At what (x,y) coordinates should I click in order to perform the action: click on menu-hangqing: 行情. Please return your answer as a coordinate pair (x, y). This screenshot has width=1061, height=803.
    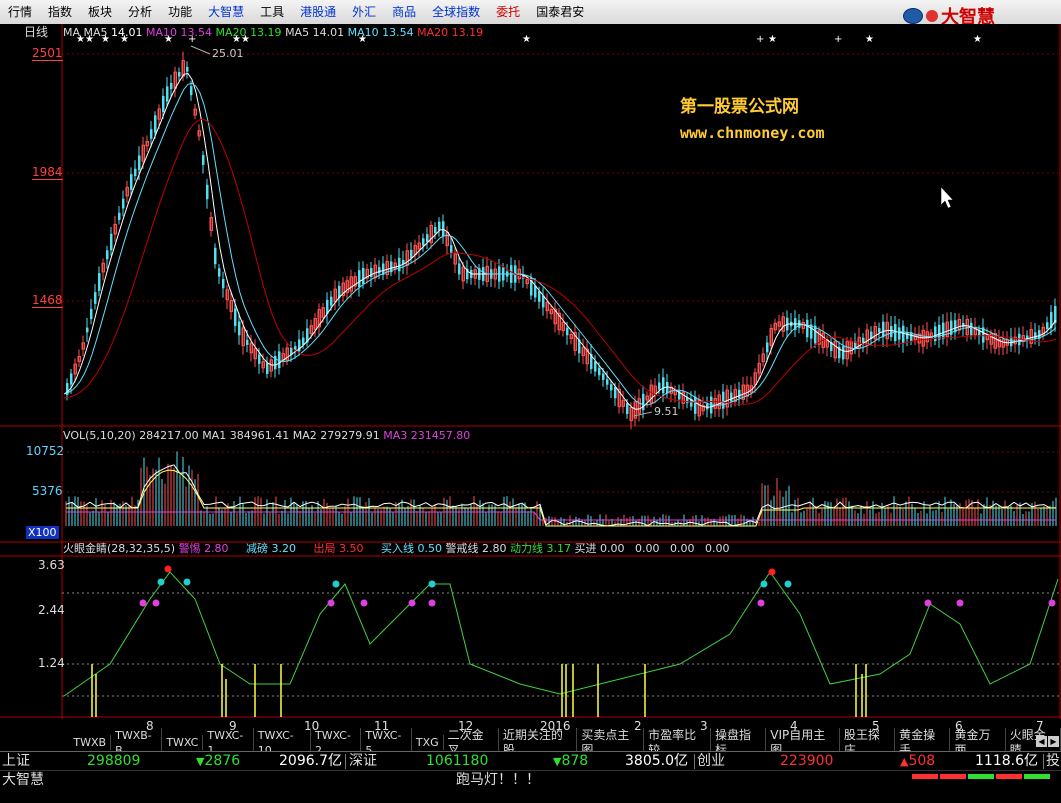
    Looking at the image, I should click on (20, 12).